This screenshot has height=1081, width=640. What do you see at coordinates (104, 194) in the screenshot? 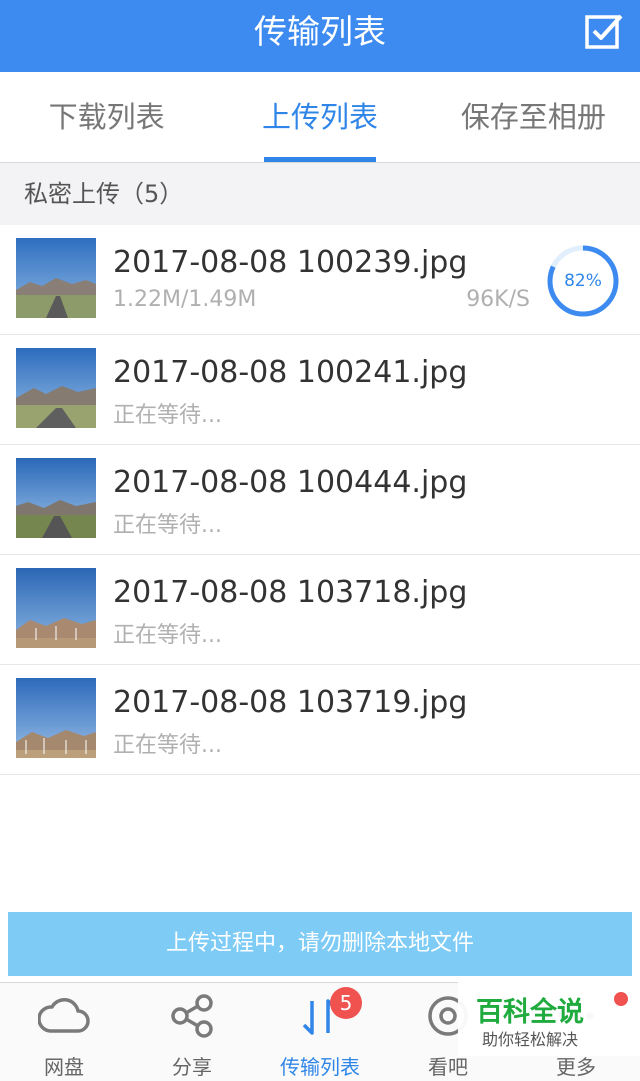
I see `section-label: 私密上传（5）` at bounding box center [104, 194].